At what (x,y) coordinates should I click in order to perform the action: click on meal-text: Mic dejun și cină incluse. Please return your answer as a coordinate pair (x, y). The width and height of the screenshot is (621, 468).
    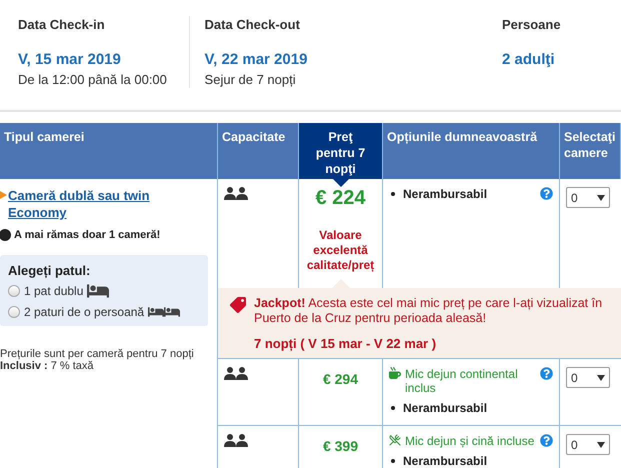
    Looking at the image, I should click on (469, 441).